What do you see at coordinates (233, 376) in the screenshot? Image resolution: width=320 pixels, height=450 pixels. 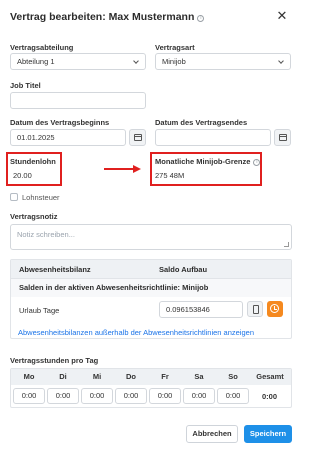 I see `day-label-so: So` at bounding box center [233, 376].